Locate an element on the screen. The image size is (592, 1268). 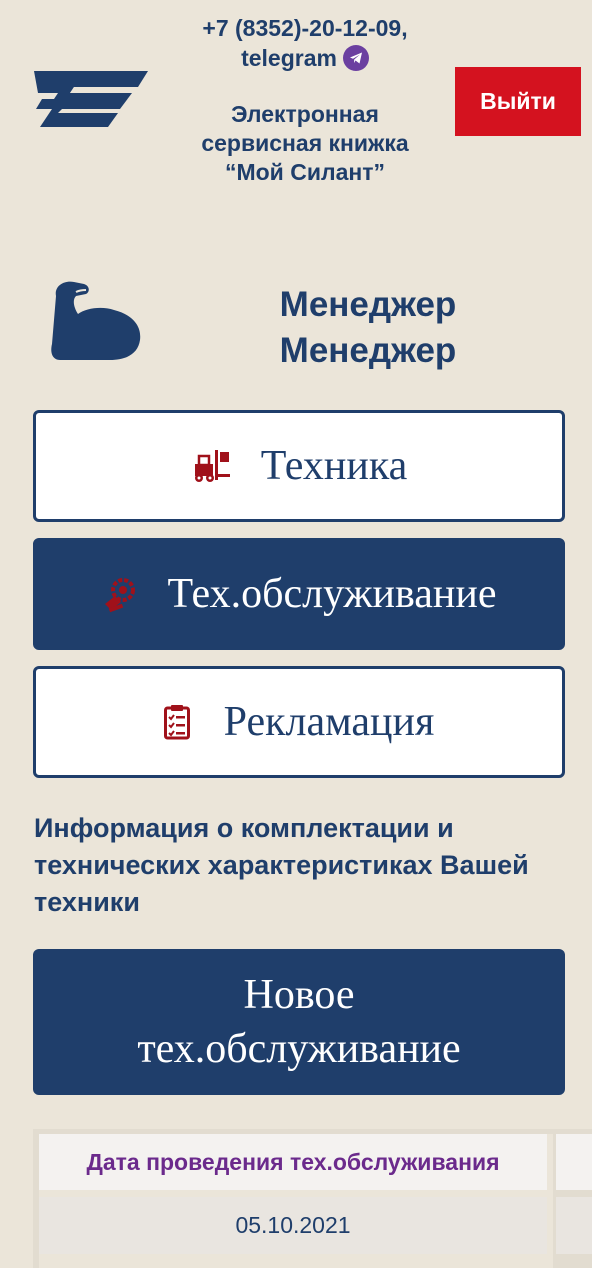
table-next-data-cell is located at coordinates (574, 1225).